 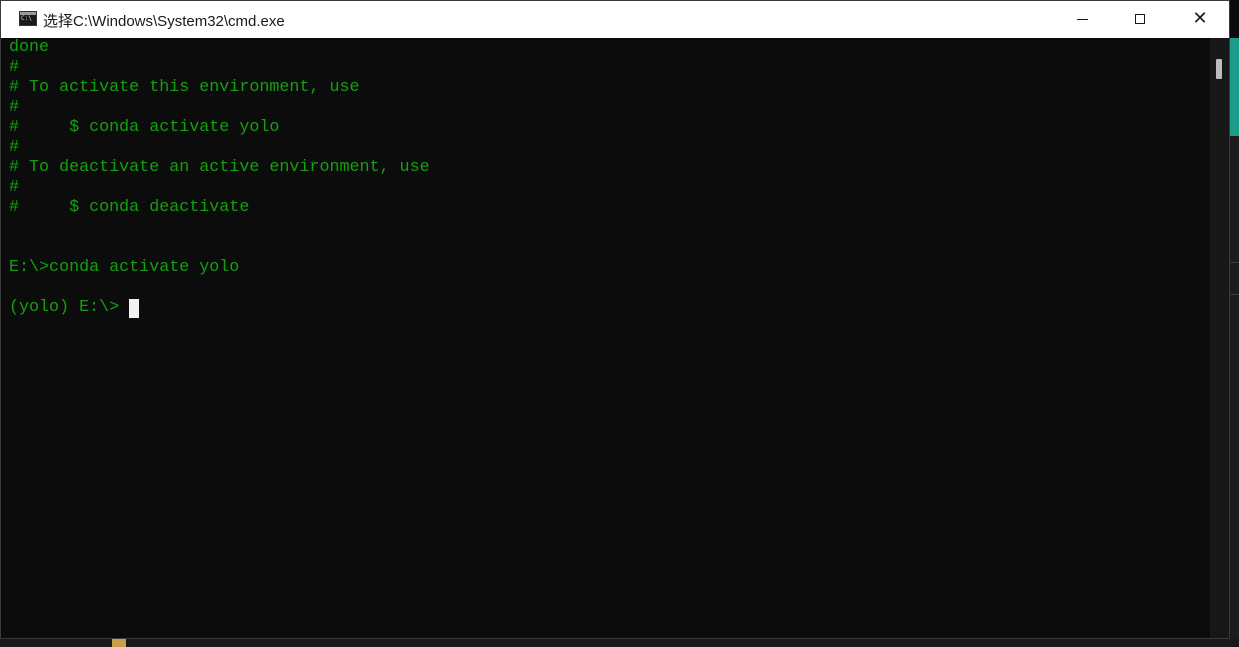 What do you see at coordinates (129, 207) in the screenshot?
I see `console-line: # $ conda deactivate` at bounding box center [129, 207].